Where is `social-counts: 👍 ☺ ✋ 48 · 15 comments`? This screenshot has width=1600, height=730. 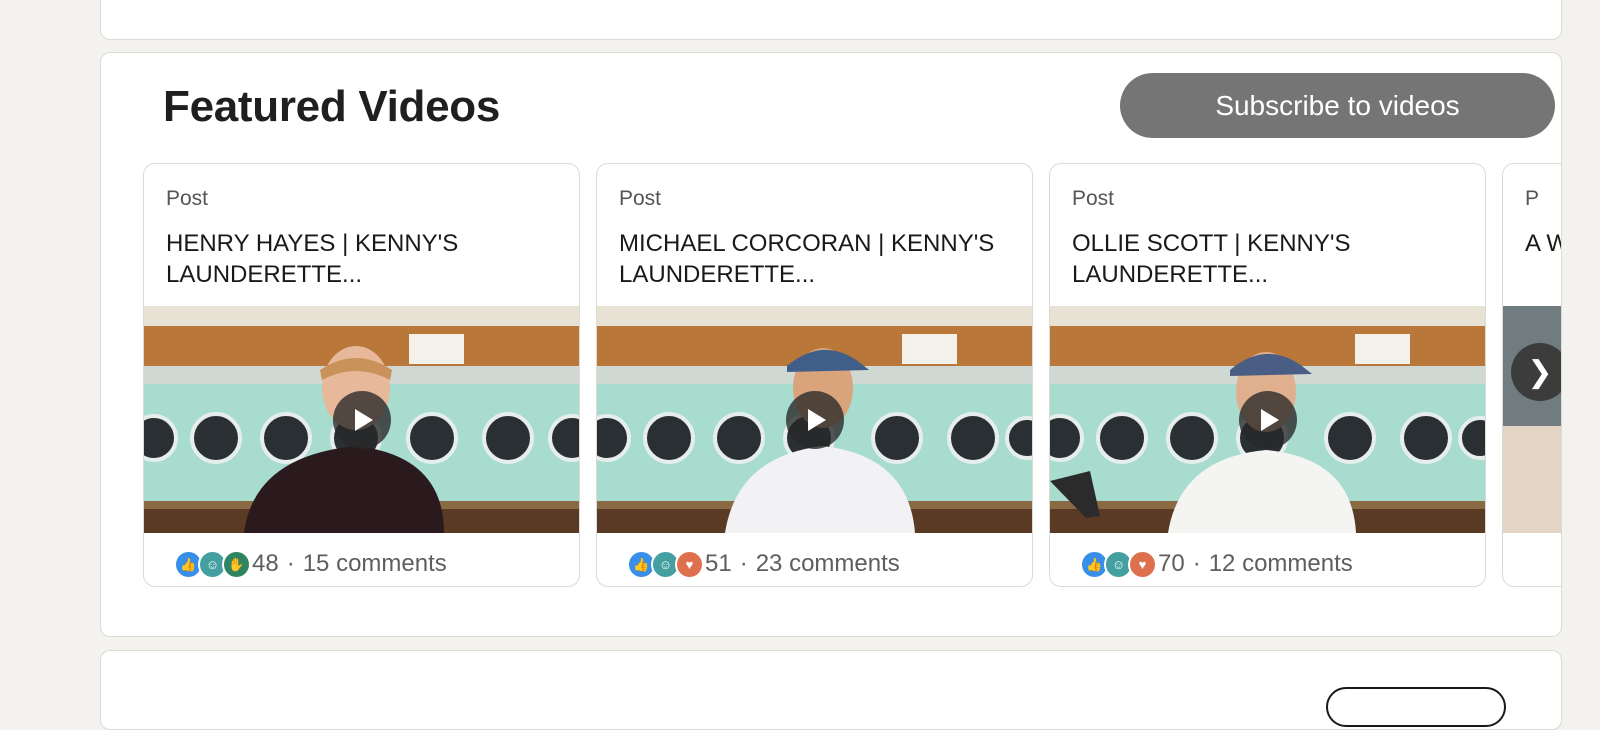
social-counts: 👍 ☺ ✋ 48 · 15 comments is located at coordinates (310, 564).